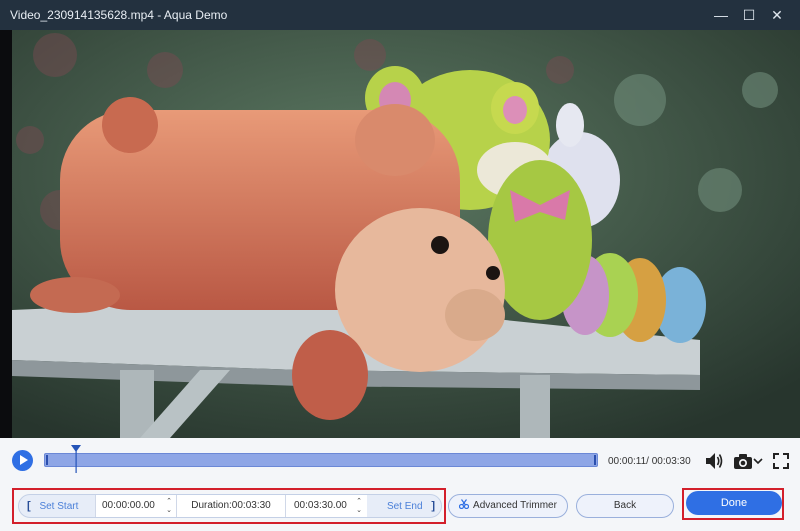 The image size is (800, 531). What do you see at coordinates (29, 506) in the screenshot?
I see `bracket-left-icon: [` at bounding box center [29, 506].